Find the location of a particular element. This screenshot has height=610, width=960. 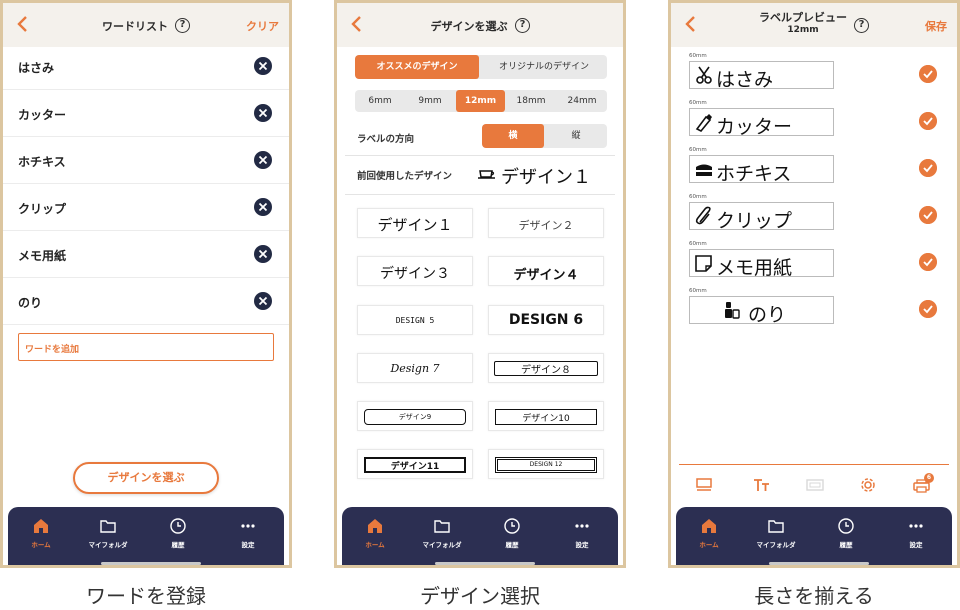

clock-icon is located at coordinates (846, 526).